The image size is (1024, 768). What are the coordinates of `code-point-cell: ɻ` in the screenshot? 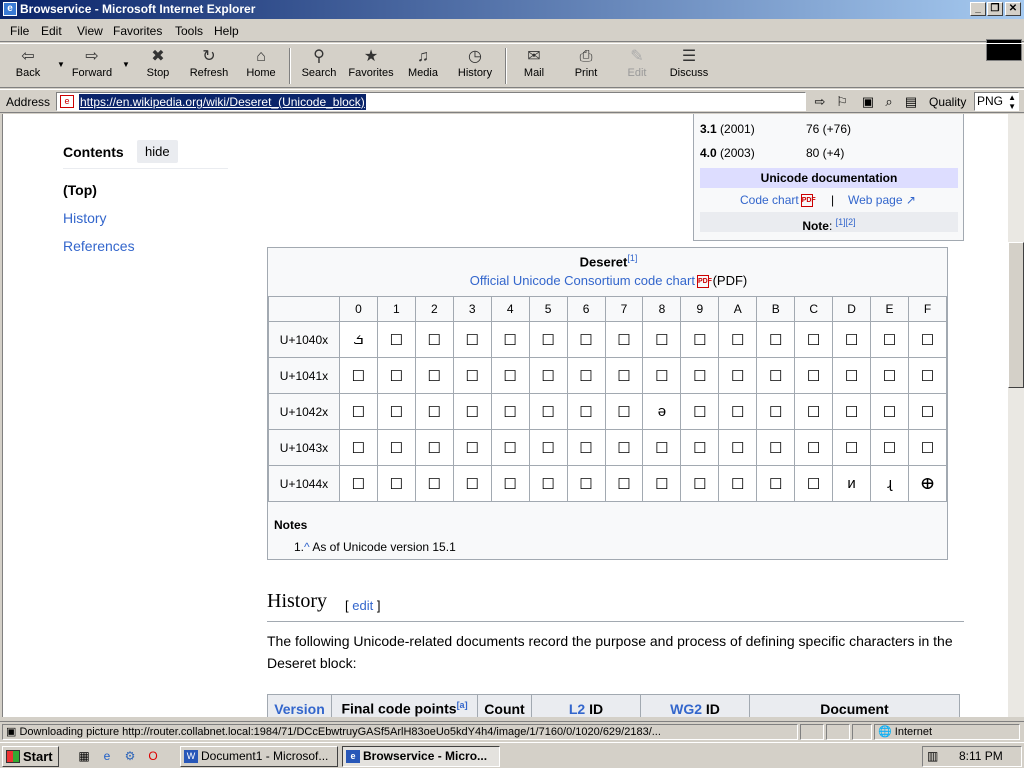 It's located at (889, 483).